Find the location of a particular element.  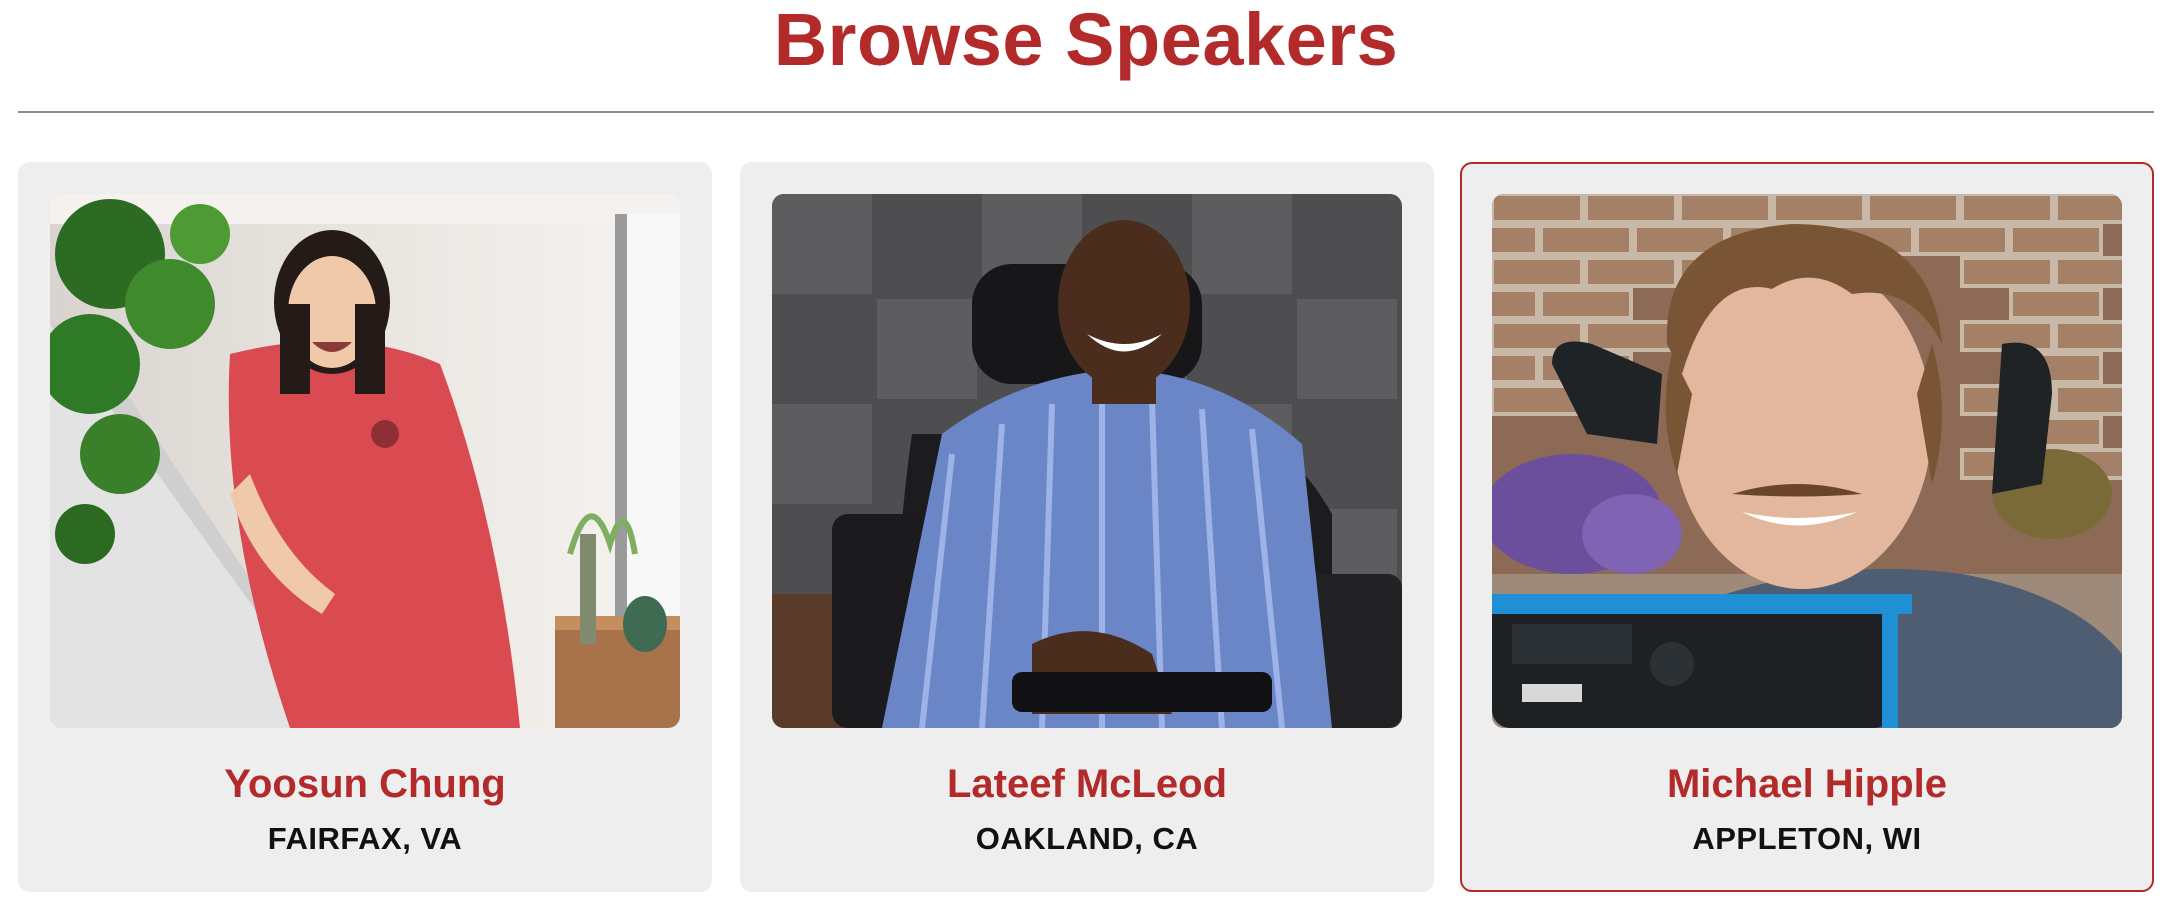

page-title: Browse Speakers is located at coordinates (1086, 40).